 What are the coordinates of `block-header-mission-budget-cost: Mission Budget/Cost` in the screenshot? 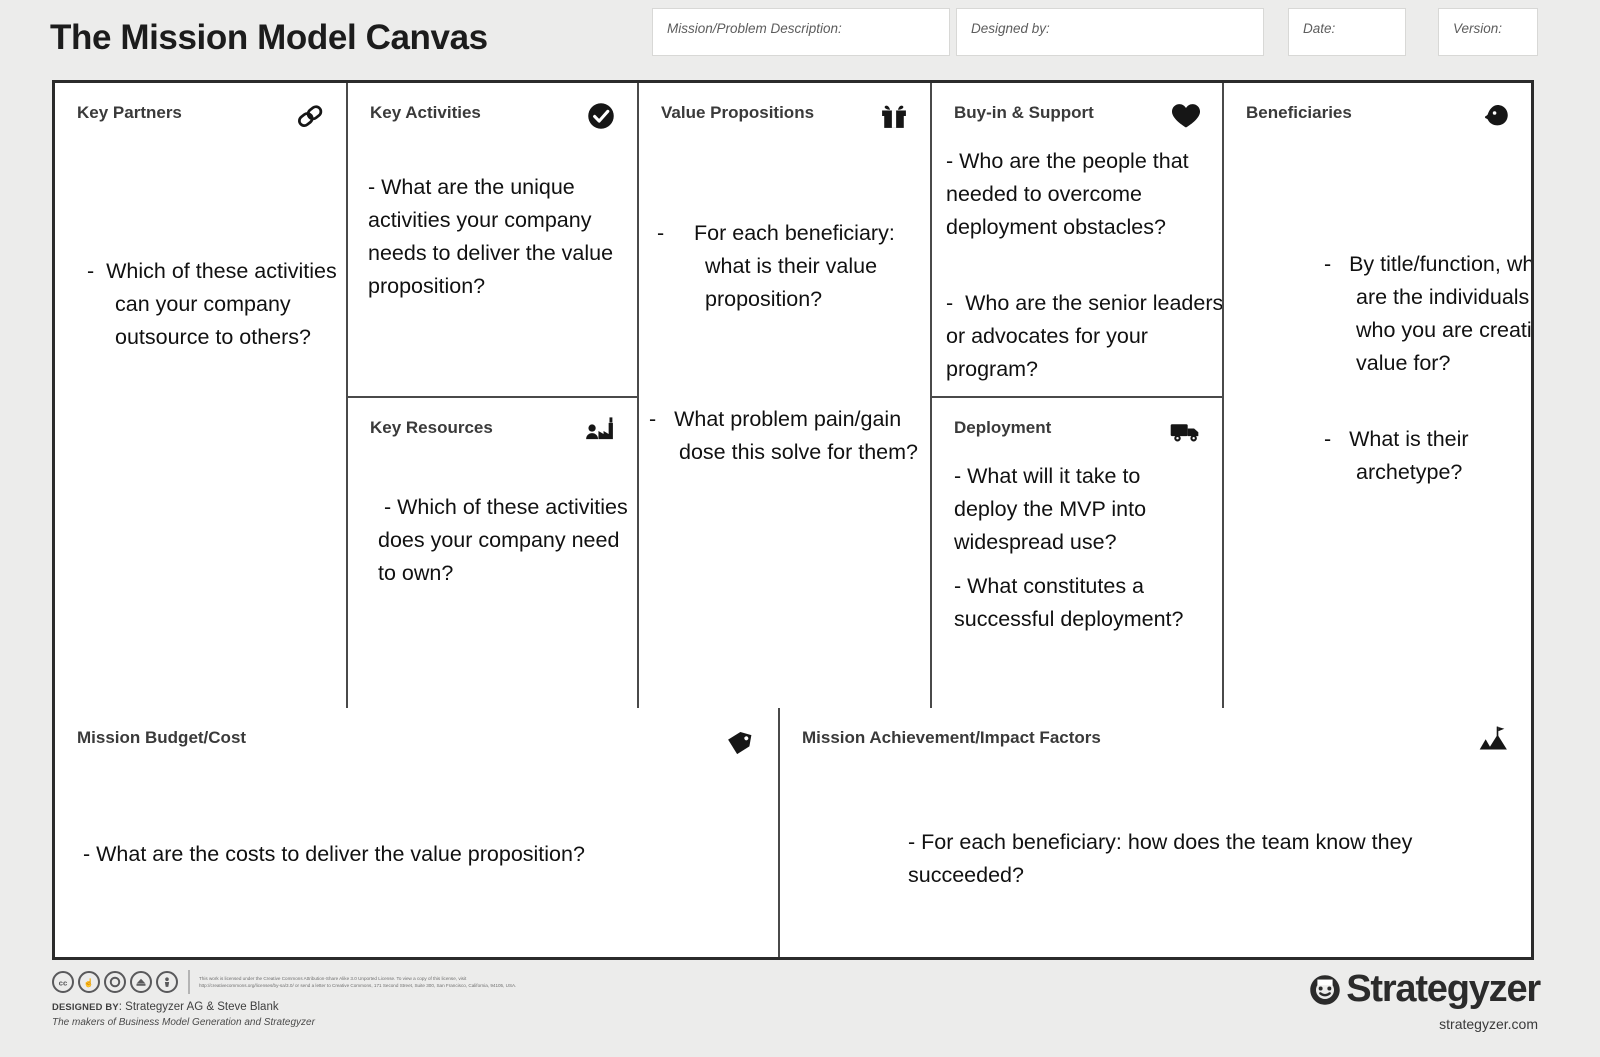 It's located at (416, 732).